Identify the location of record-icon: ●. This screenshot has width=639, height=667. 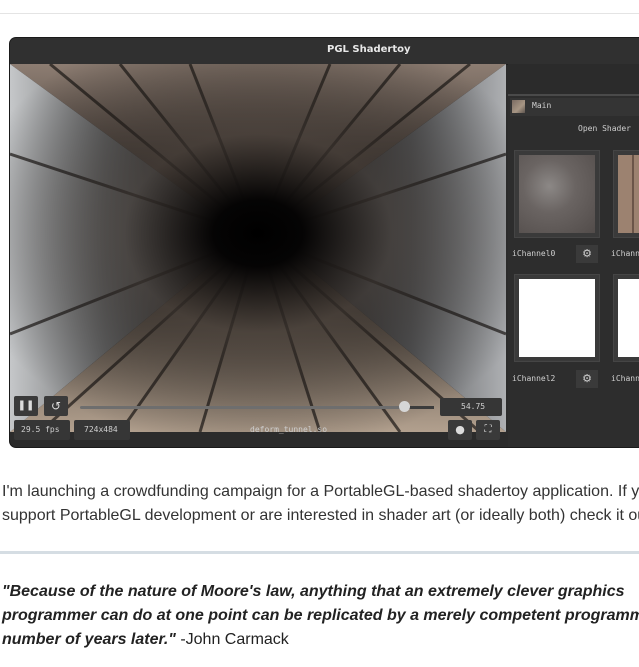
(460, 430).